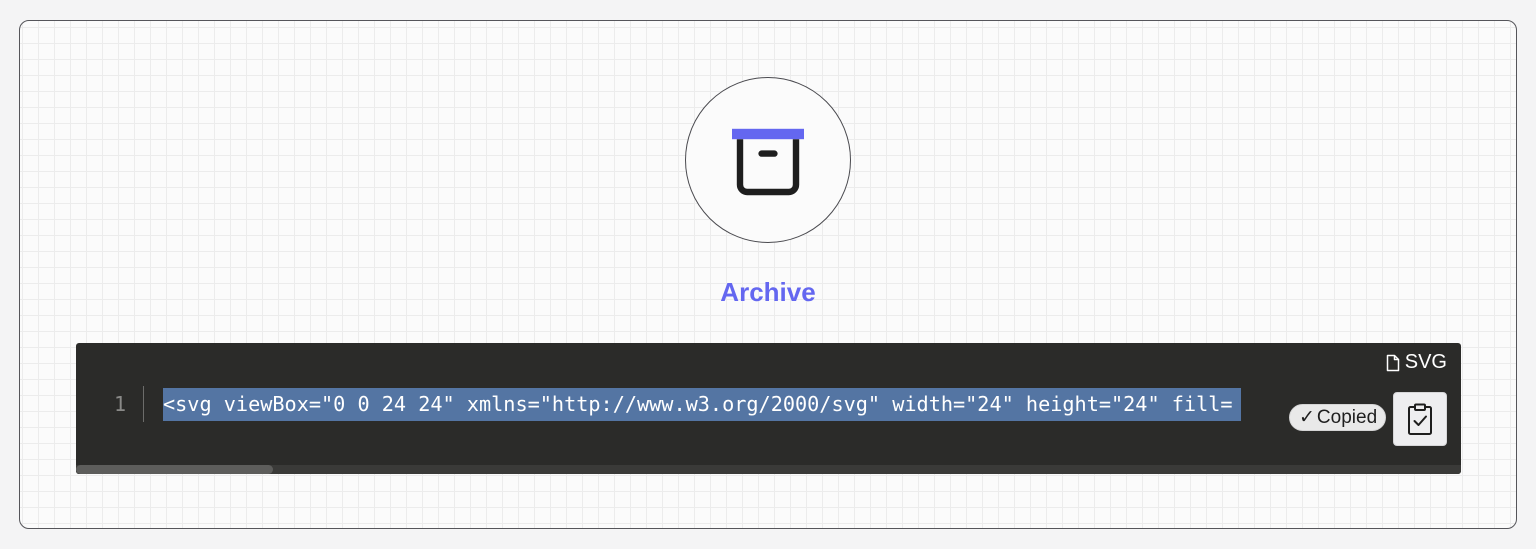 The width and height of the screenshot is (1536, 549). I want to click on file-icon, so click(1392, 362).